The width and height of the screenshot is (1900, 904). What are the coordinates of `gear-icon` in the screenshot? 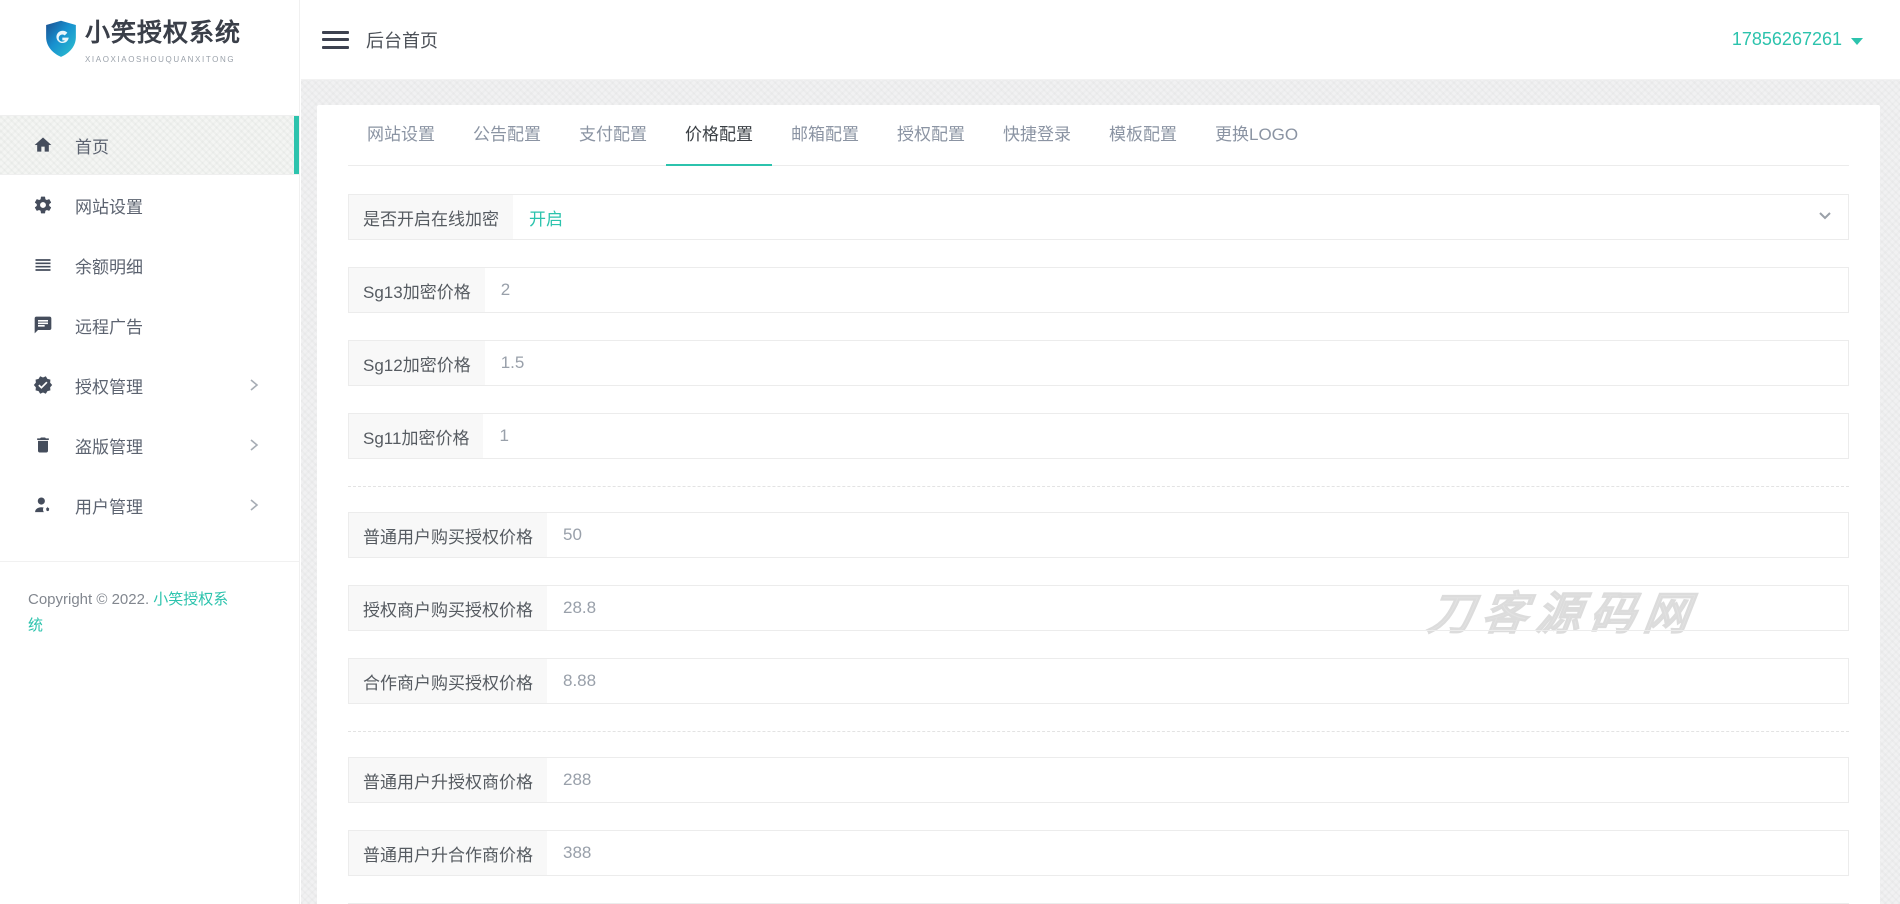 It's located at (43, 205).